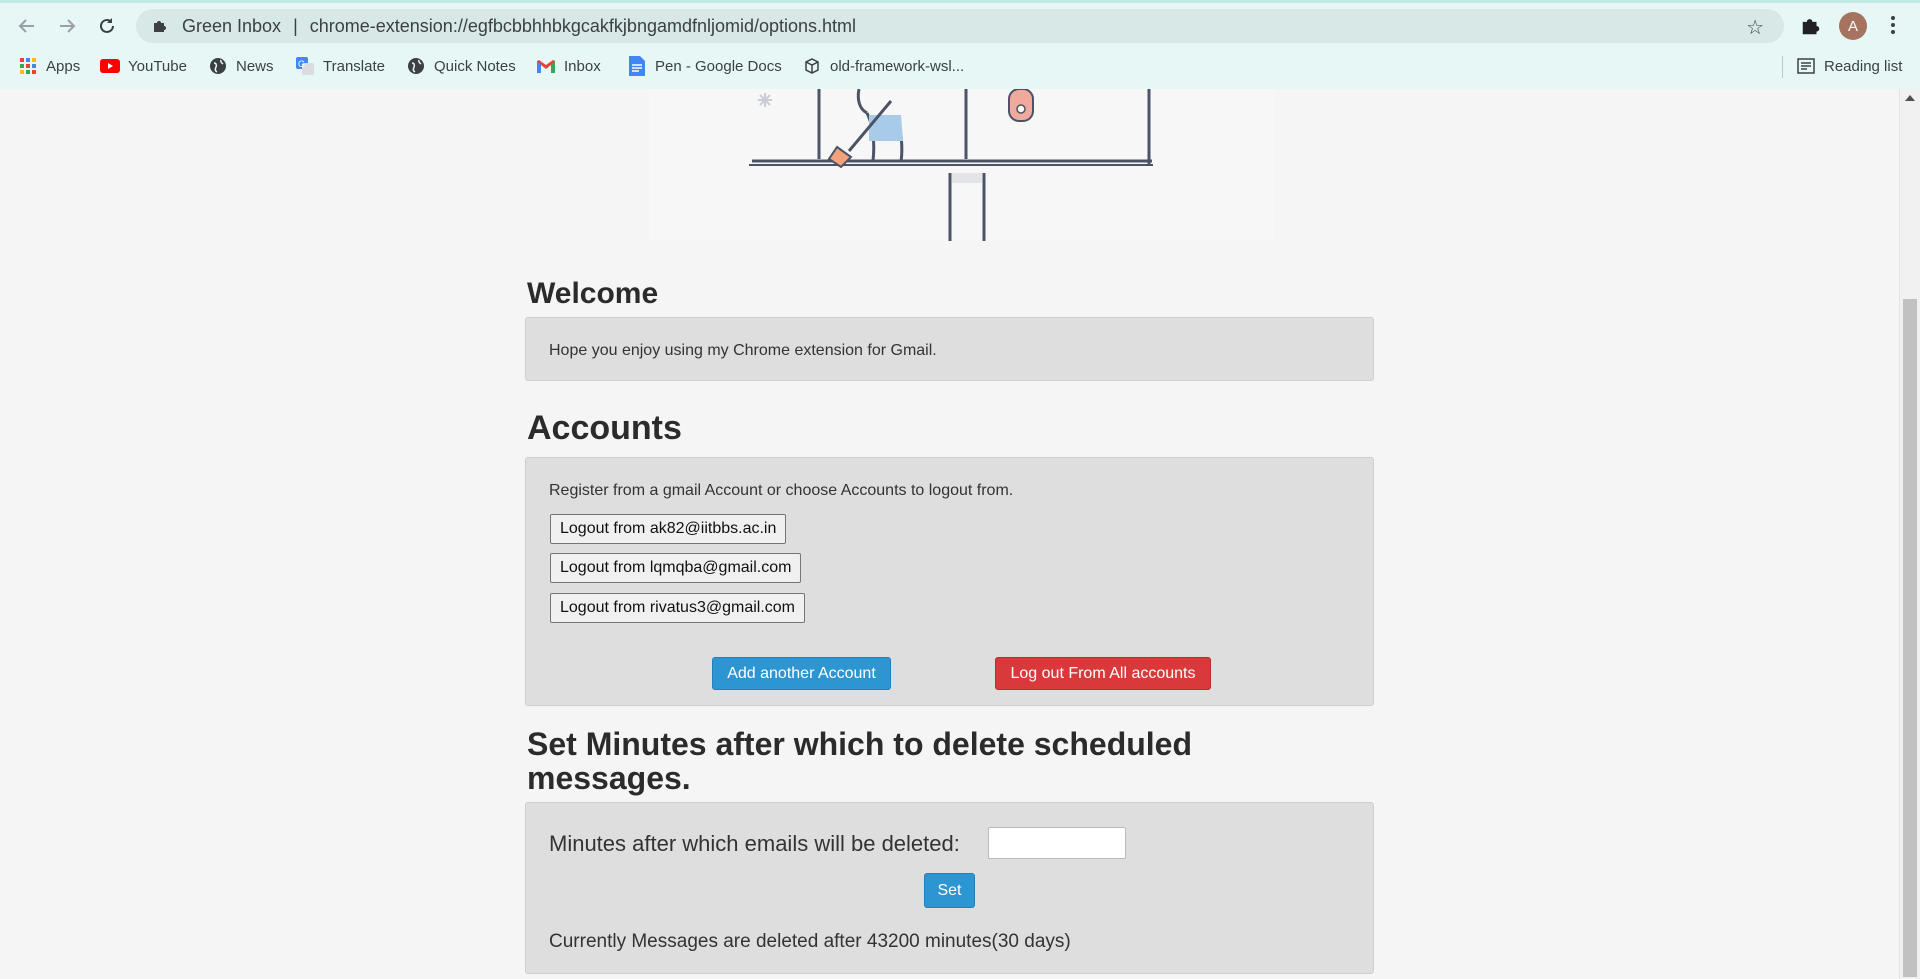 The width and height of the screenshot is (1920, 979). I want to click on extension-name: Green Inbox, so click(232, 25).